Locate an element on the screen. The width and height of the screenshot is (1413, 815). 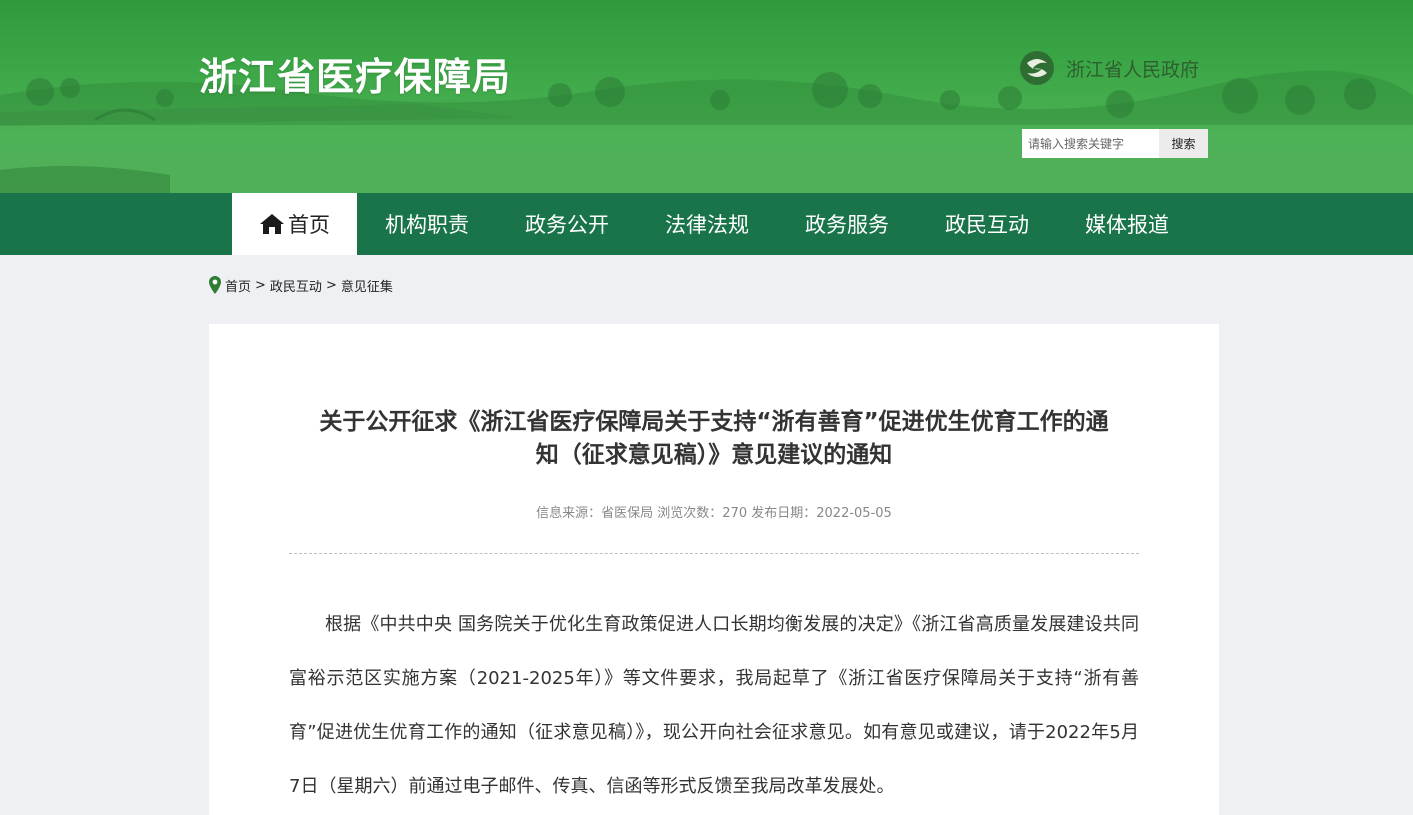
nav-item-label: 政务服务 is located at coordinates (847, 225).